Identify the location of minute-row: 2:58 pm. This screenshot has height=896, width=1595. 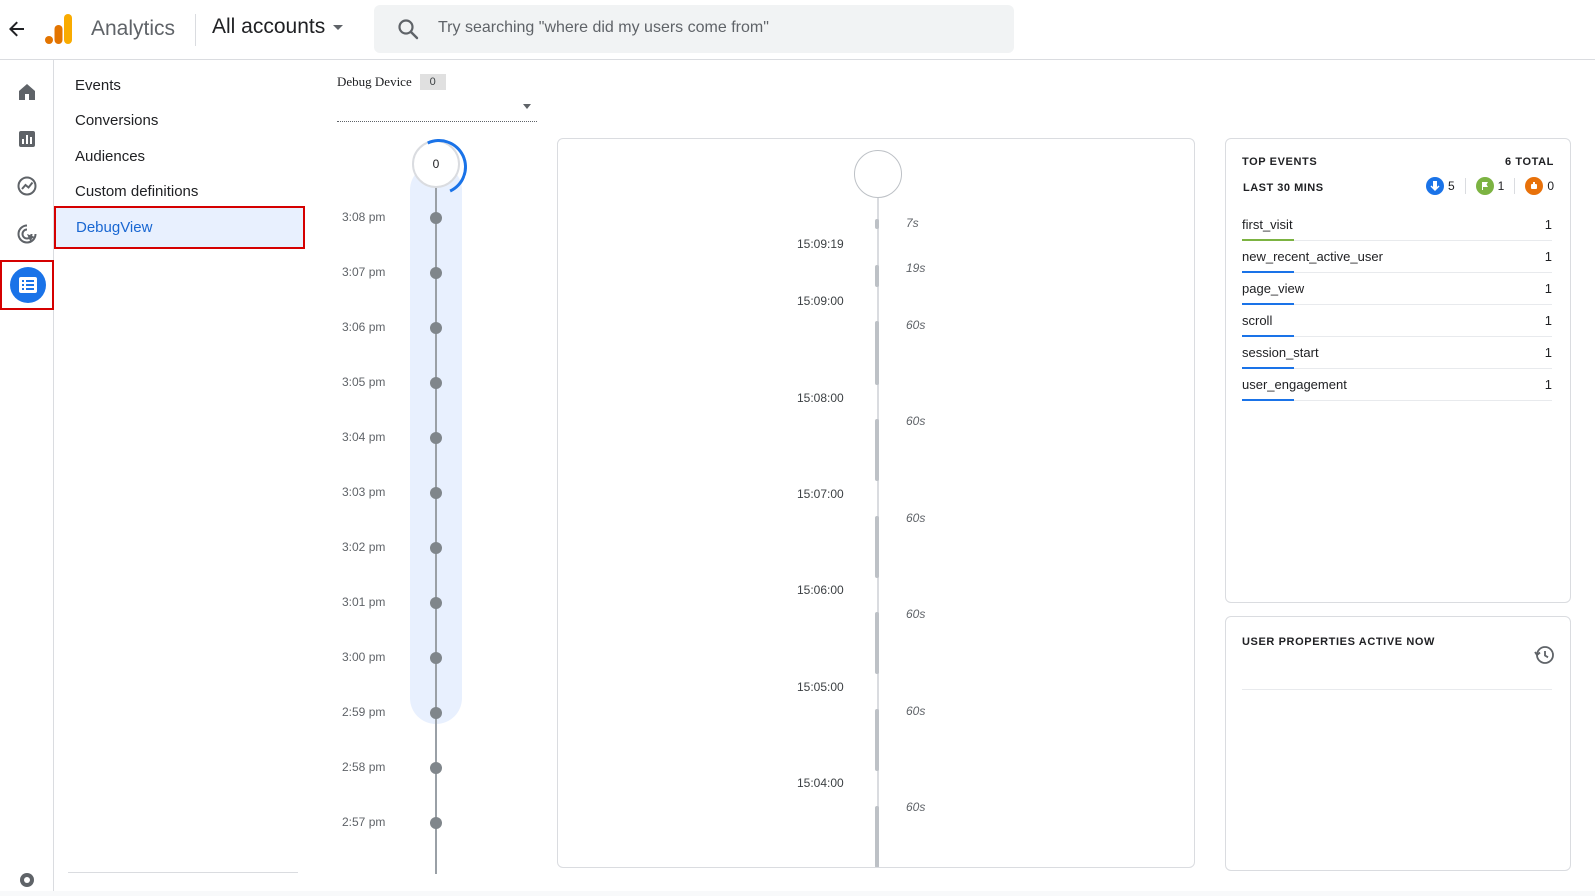
(437, 768).